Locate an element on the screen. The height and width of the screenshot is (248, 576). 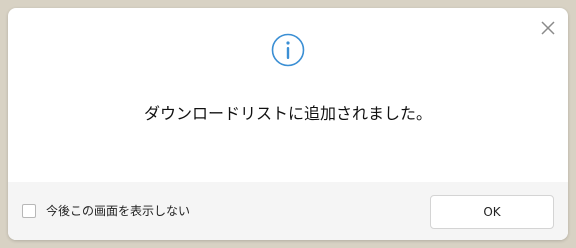
close-icon is located at coordinates (548, 28).